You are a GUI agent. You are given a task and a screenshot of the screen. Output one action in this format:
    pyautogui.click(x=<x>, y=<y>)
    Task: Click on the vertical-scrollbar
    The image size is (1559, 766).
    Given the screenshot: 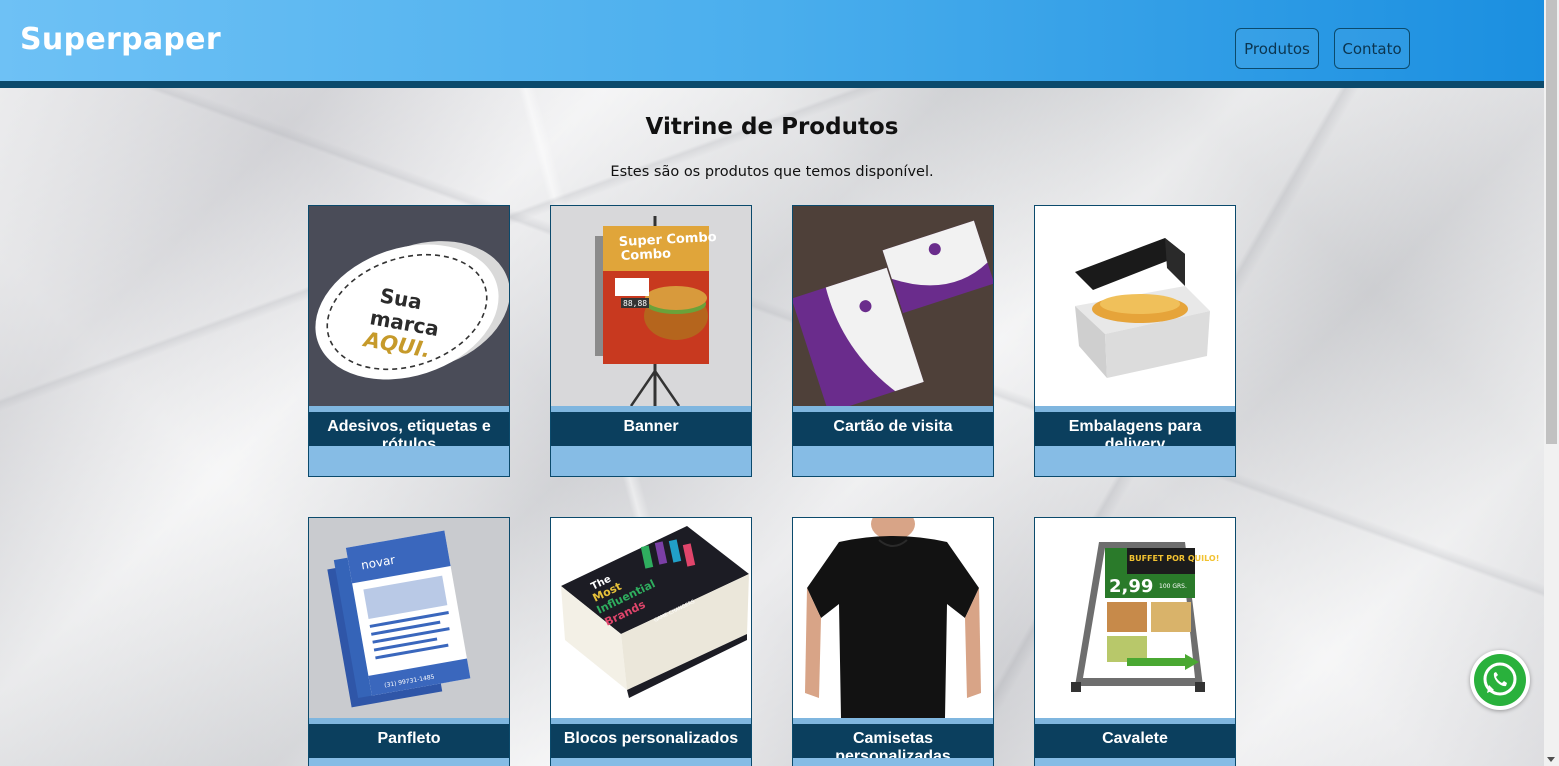 What is the action you would take?
    pyautogui.click(x=1551, y=383)
    